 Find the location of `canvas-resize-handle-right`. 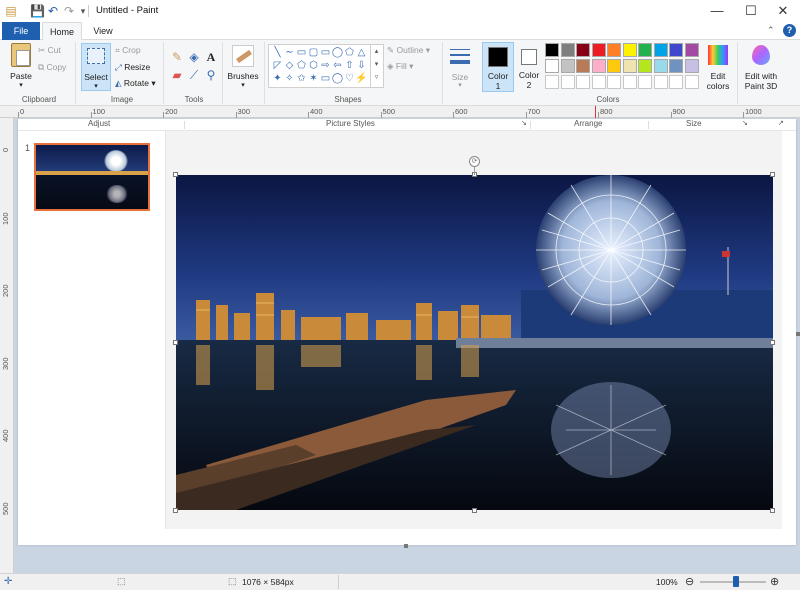

canvas-resize-handle-right is located at coordinates (798, 334).